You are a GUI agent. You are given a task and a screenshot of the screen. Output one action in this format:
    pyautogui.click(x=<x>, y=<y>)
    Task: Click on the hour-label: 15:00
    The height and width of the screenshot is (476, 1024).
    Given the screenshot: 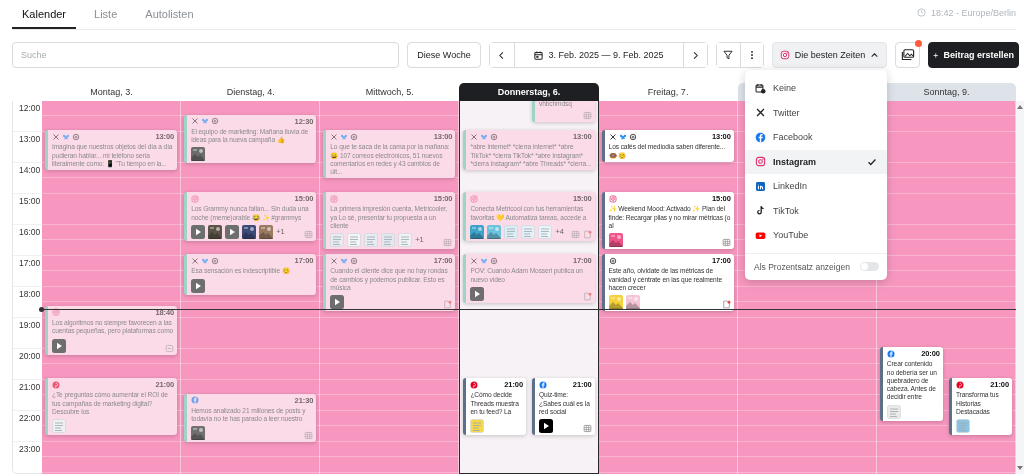 What is the action you would take?
    pyautogui.click(x=30, y=201)
    